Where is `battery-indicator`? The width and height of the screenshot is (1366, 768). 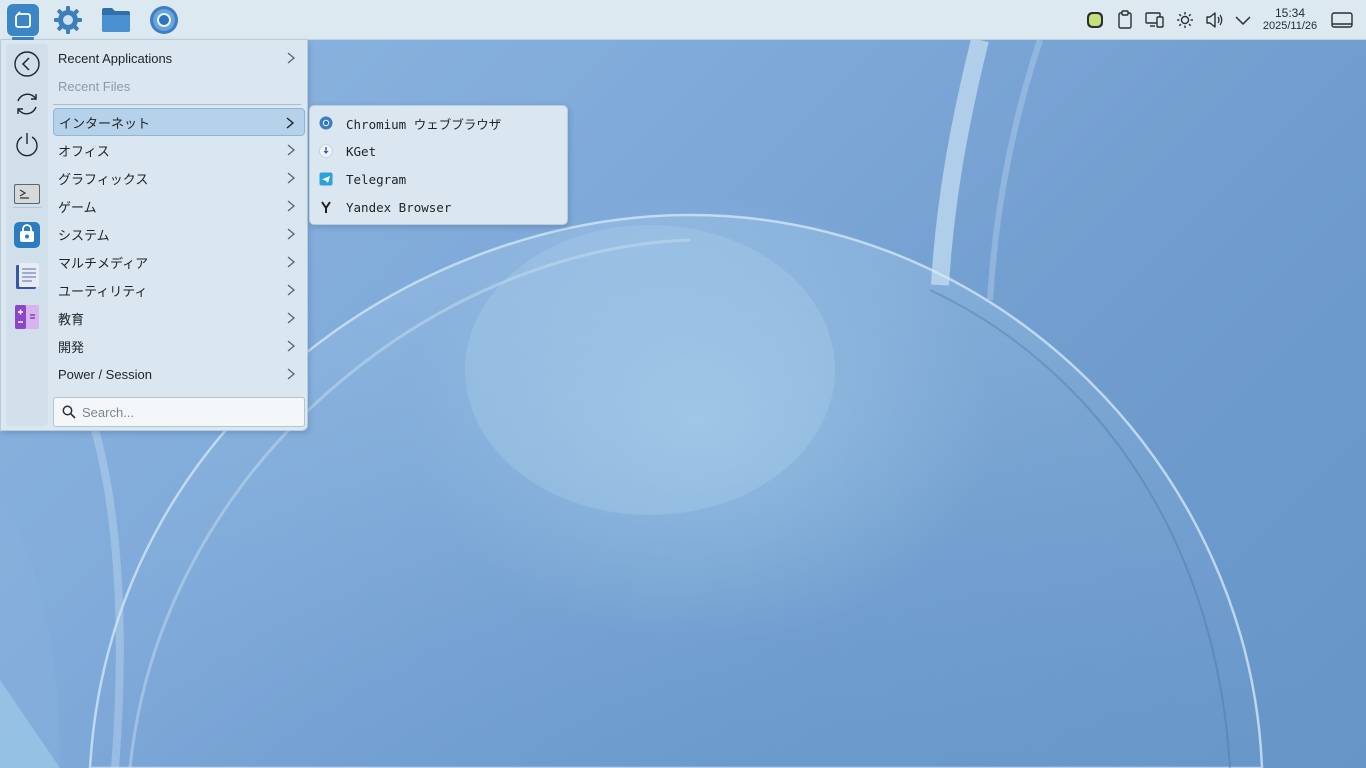
battery-indicator is located at coordinates (1095, 20).